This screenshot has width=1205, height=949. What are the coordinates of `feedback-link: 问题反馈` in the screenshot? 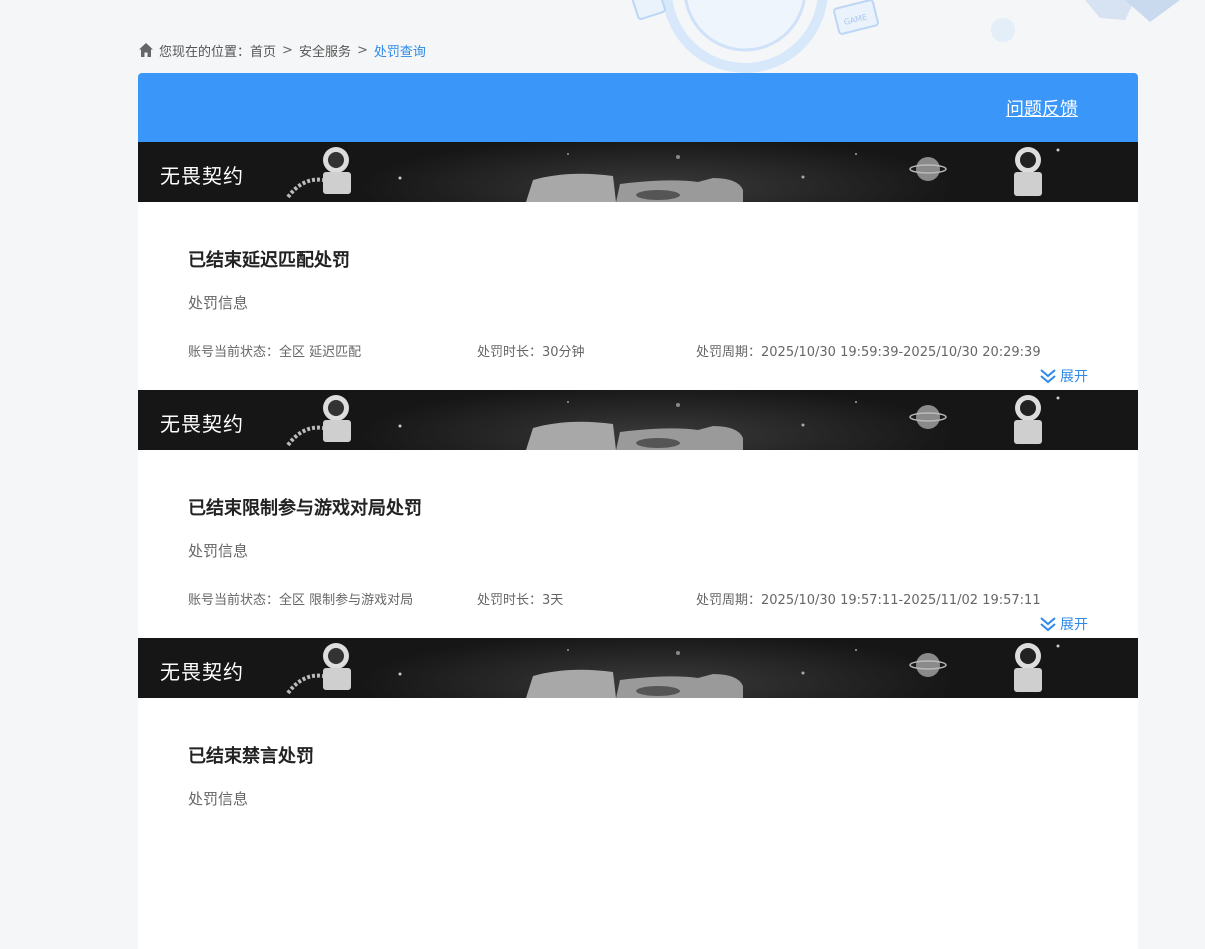 It's located at (1042, 108).